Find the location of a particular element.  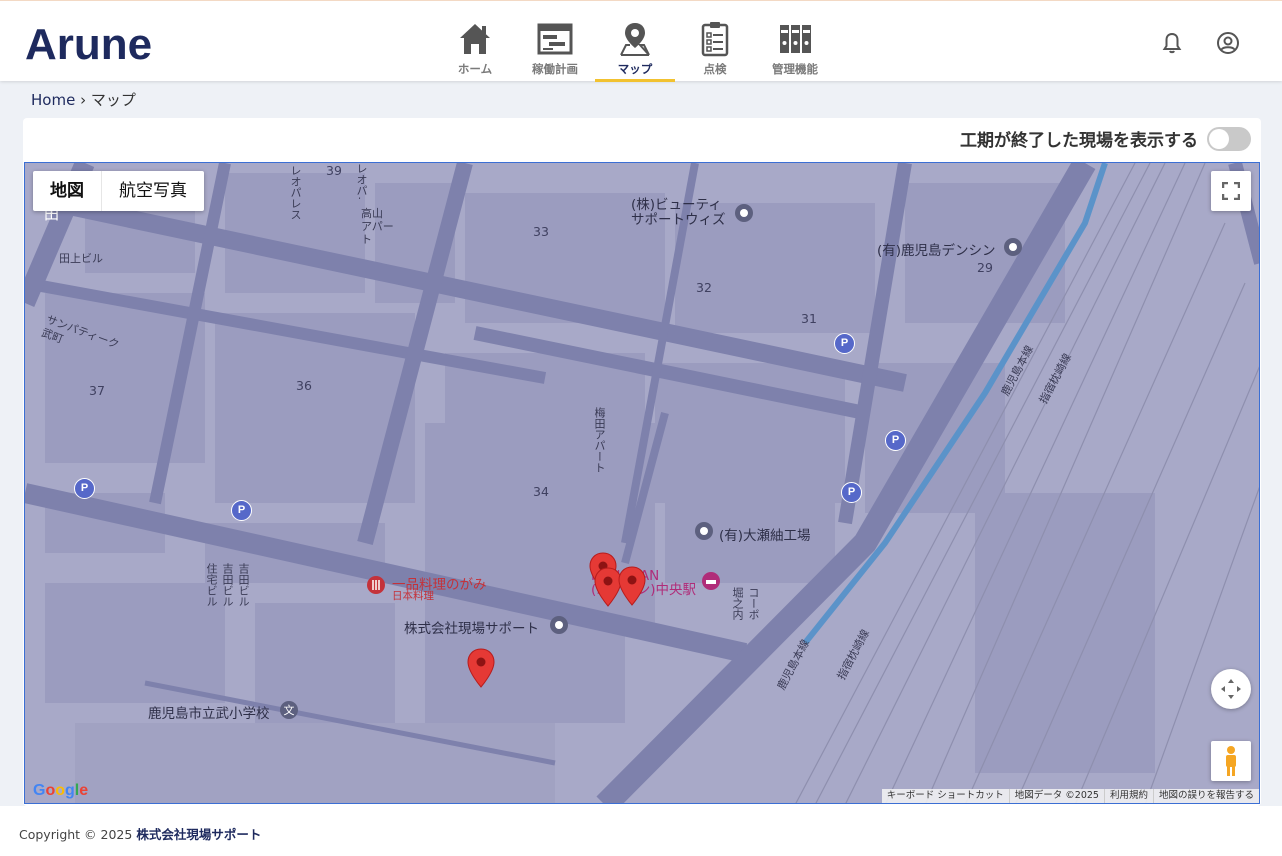

pegman-icon is located at coordinates (1231, 761).